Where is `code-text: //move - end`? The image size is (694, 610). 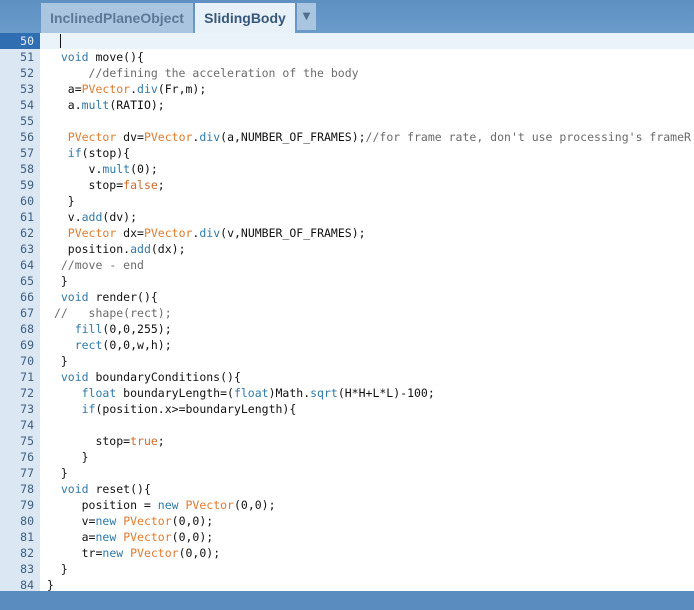 code-text: //move - end is located at coordinates (102, 265).